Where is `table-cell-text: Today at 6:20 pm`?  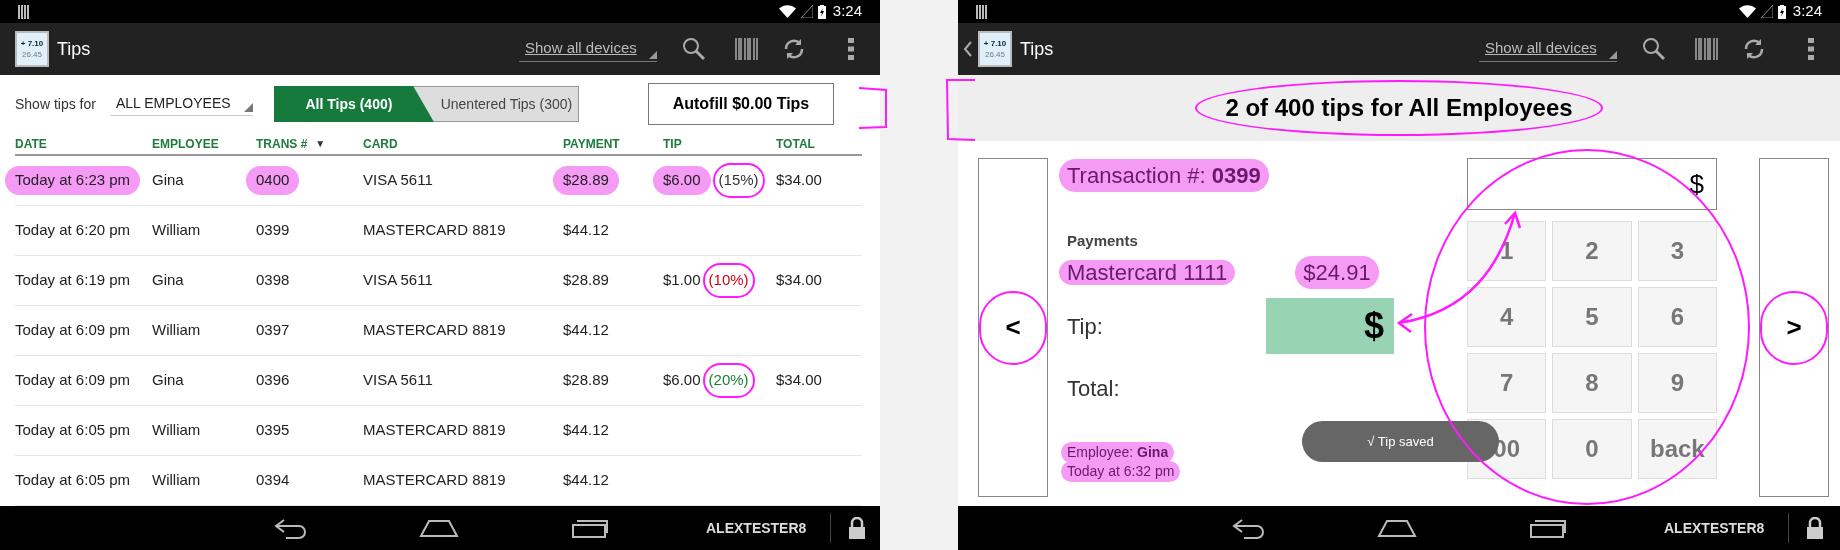
table-cell-text: Today at 6:20 pm is located at coordinates (73, 230).